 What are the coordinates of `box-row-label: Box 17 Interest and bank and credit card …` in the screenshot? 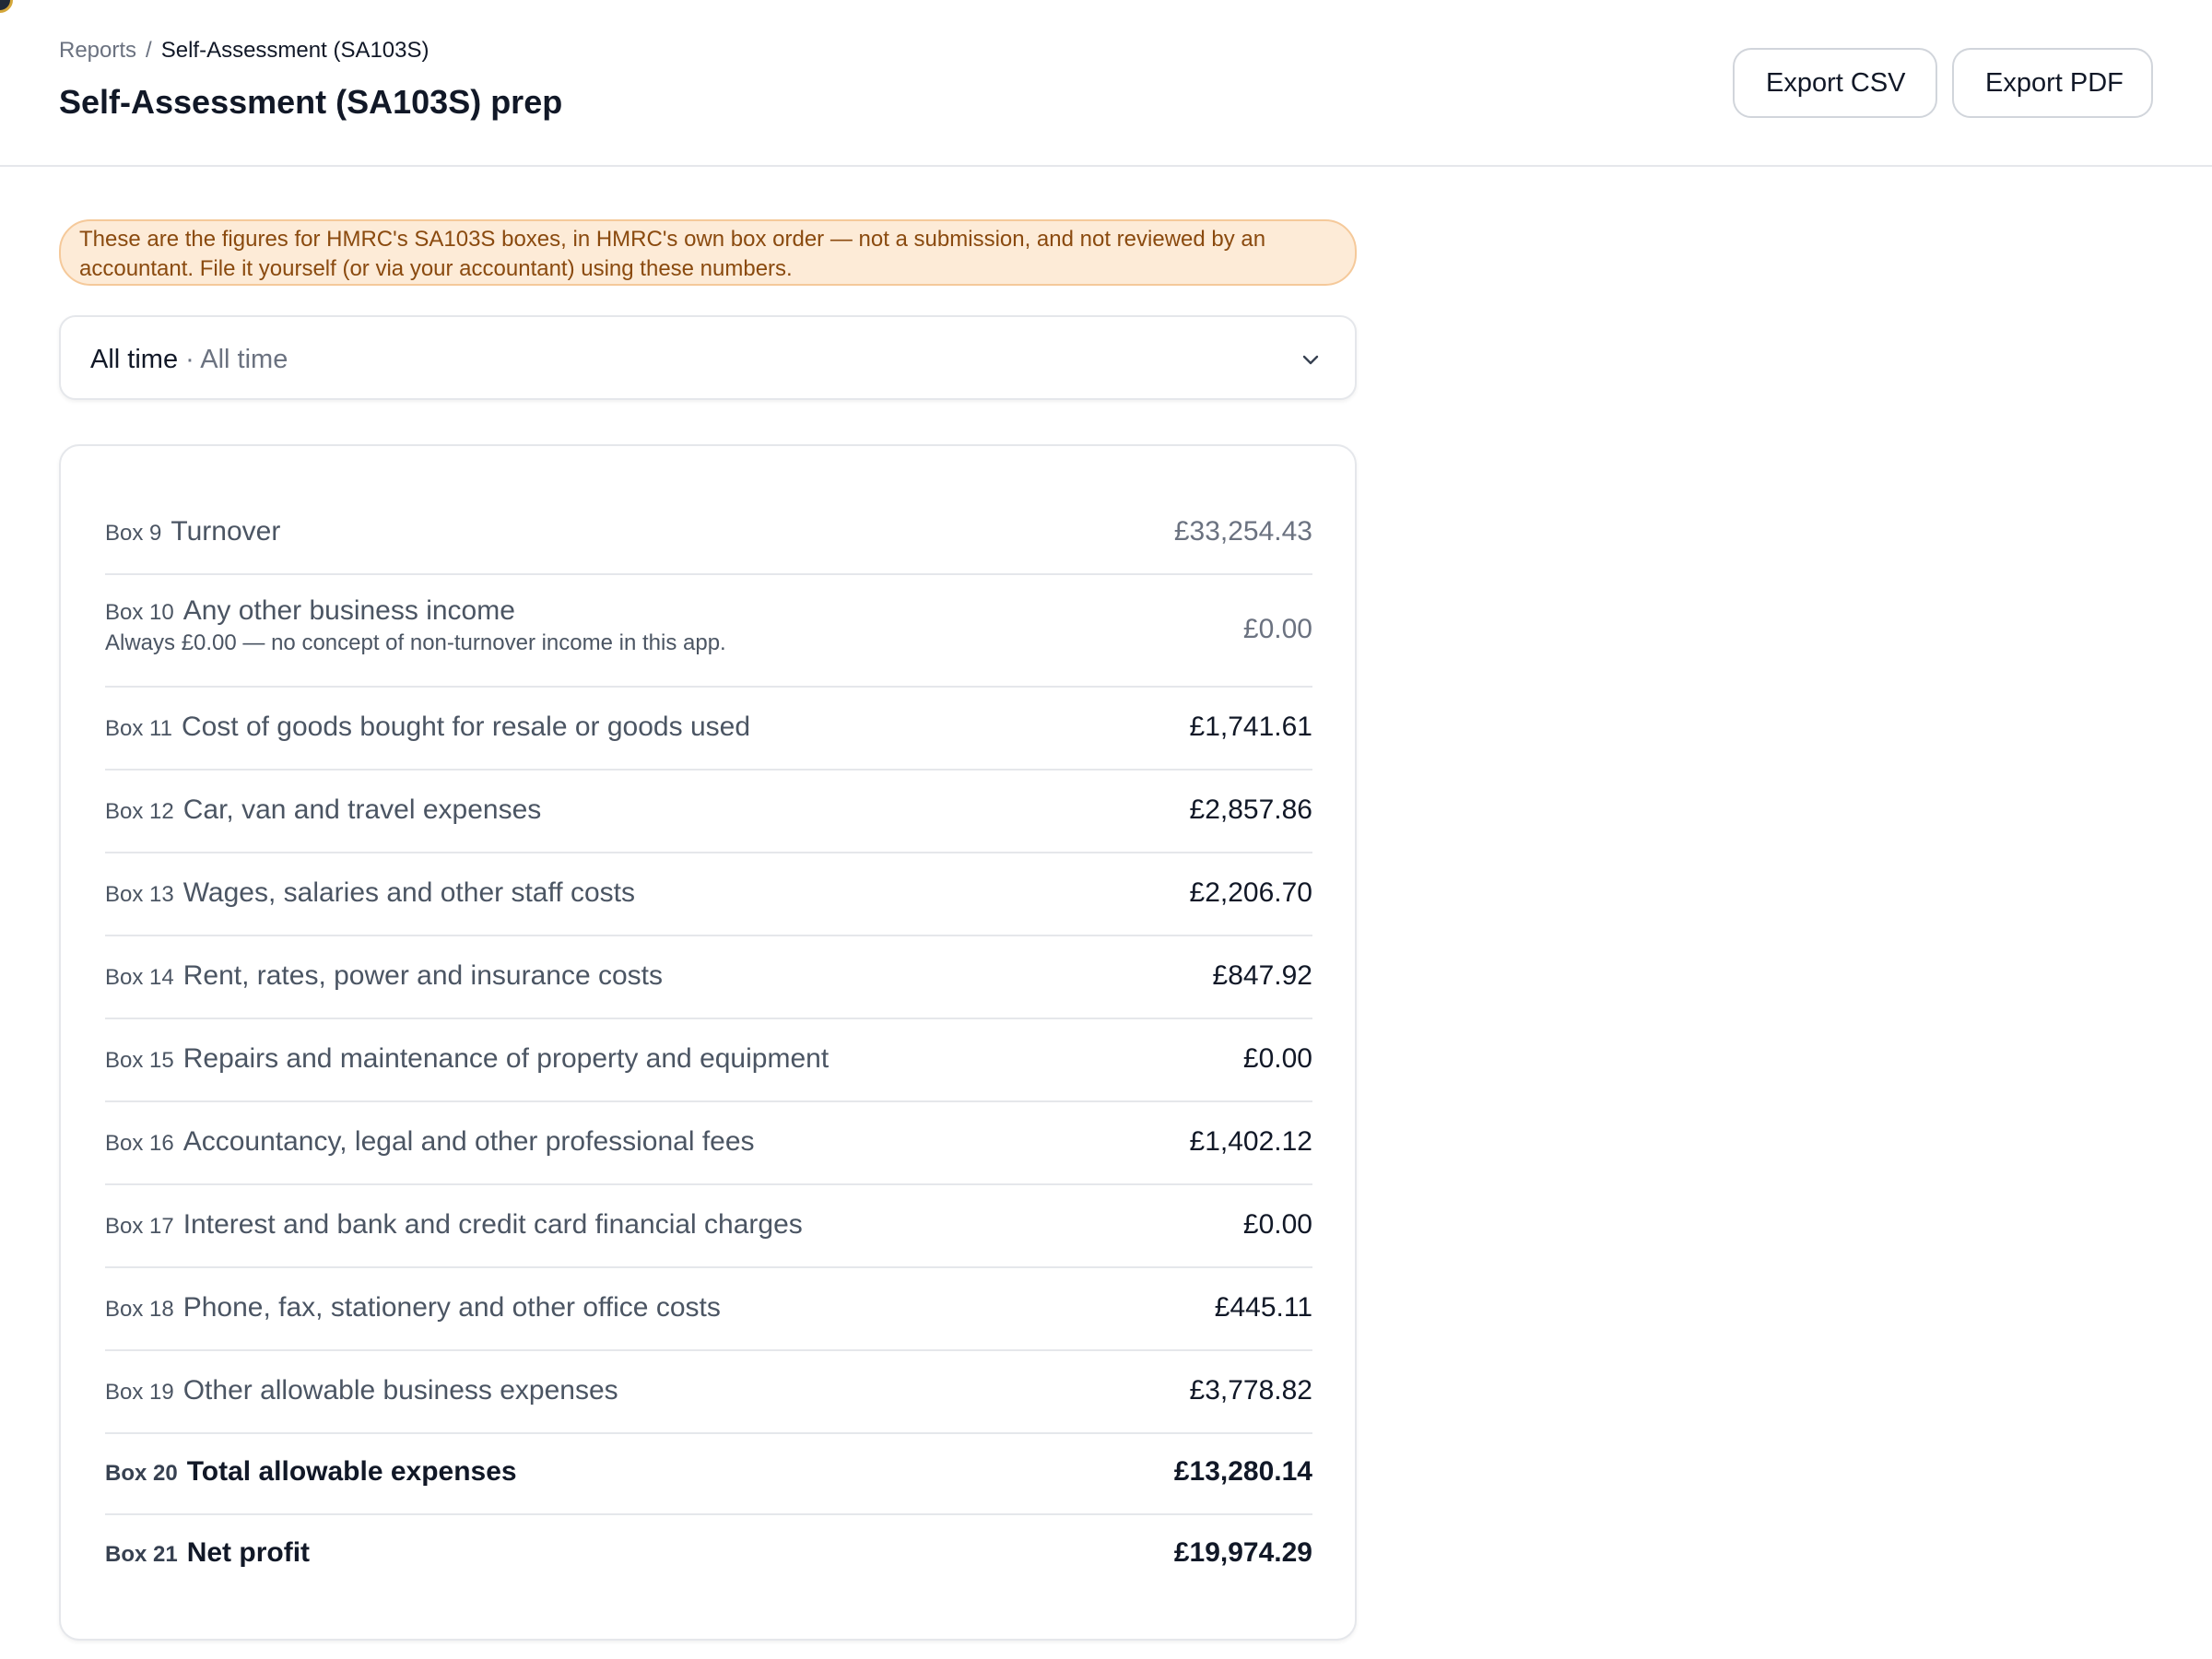 It's located at (454, 1225).